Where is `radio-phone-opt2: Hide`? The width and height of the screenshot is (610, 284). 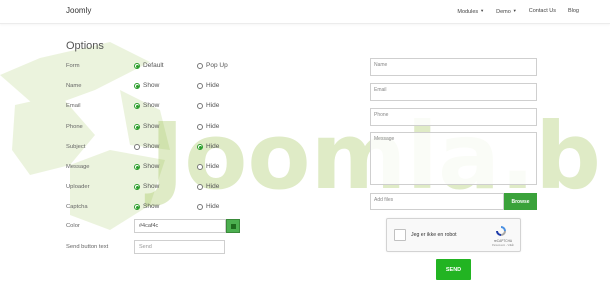
radio-phone-opt2: Hide is located at coordinates (208, 126).